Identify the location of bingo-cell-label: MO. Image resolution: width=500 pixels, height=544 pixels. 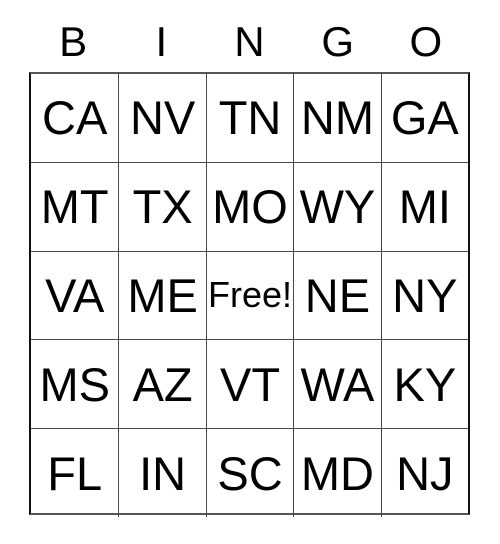
(250, 207).